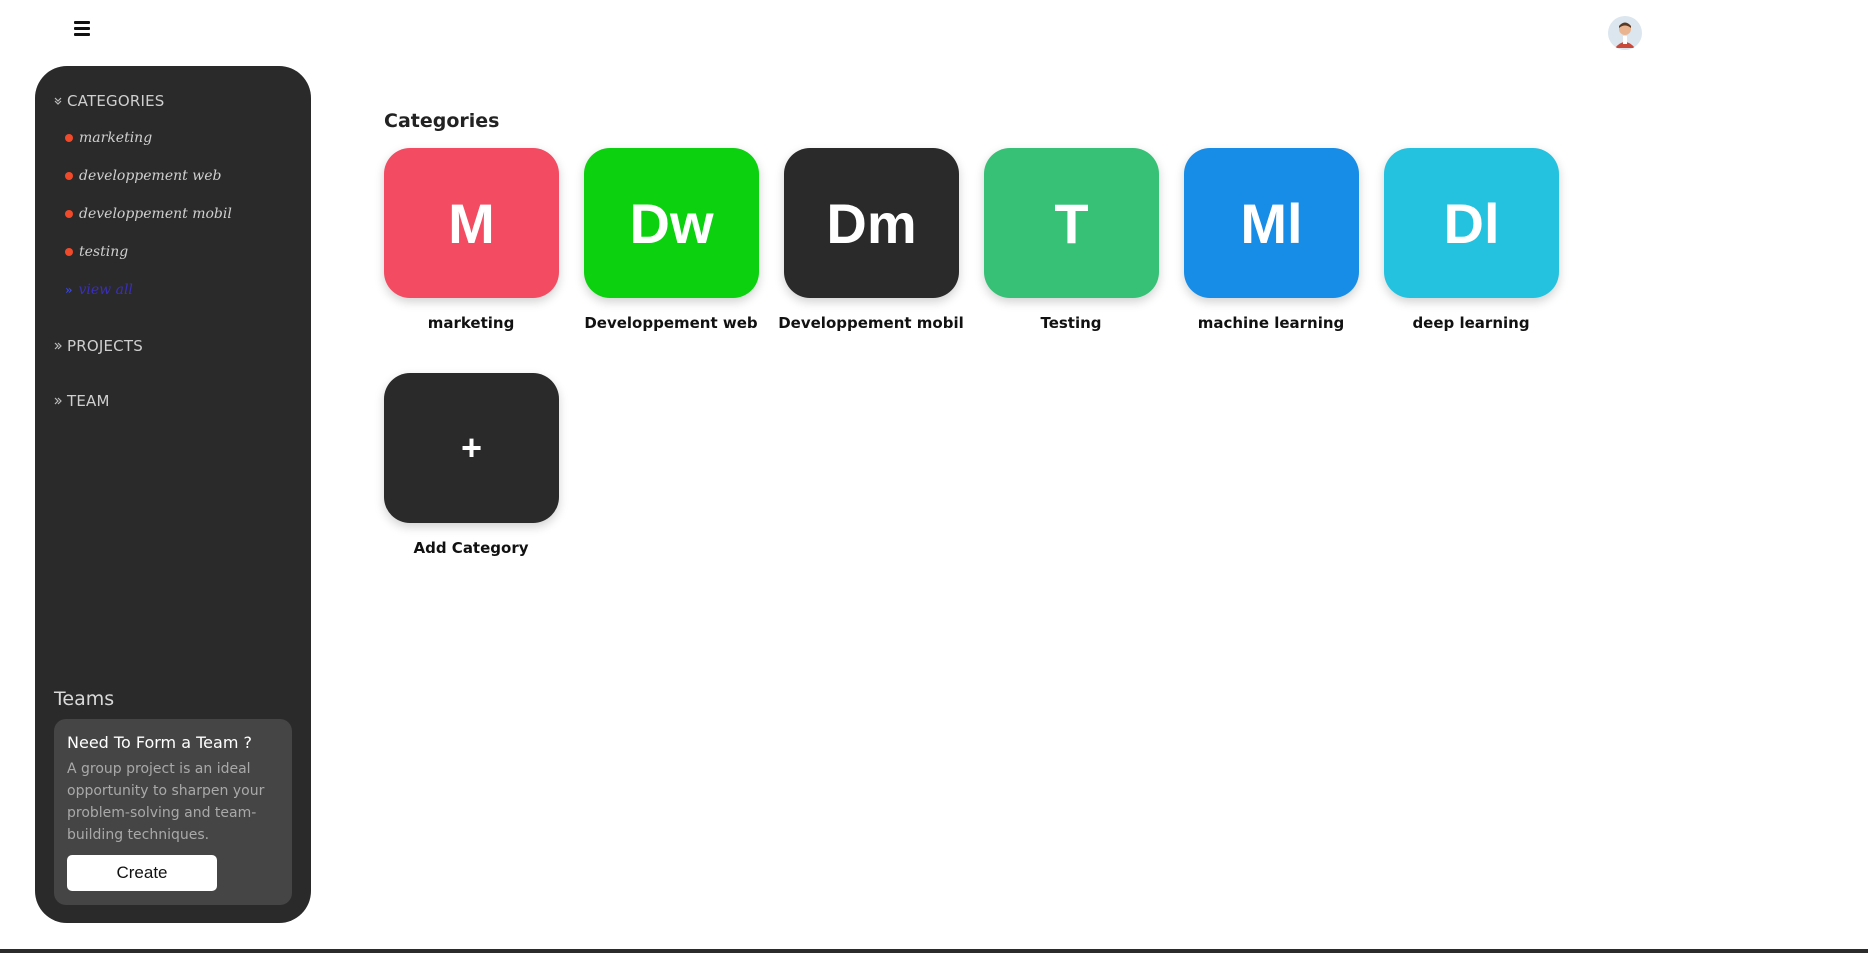 This screenshot has width=1868, height=953. I want to click on category-name: machine learning, so click(1271, 323).